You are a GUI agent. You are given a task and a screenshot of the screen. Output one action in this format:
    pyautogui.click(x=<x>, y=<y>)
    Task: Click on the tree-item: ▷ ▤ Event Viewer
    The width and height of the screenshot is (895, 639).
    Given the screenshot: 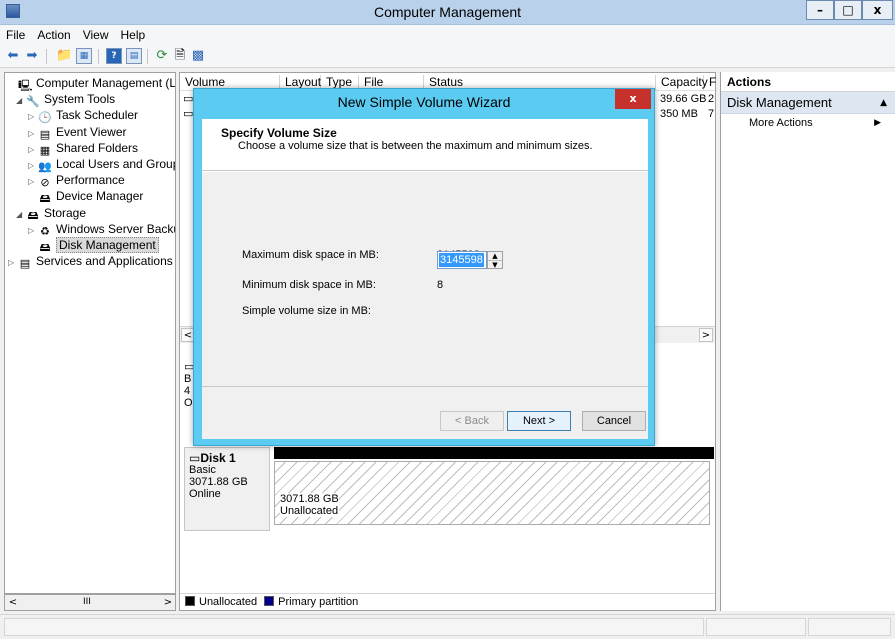 What is the action you would take?
    pyautogui.click(x=77, y=132)
    